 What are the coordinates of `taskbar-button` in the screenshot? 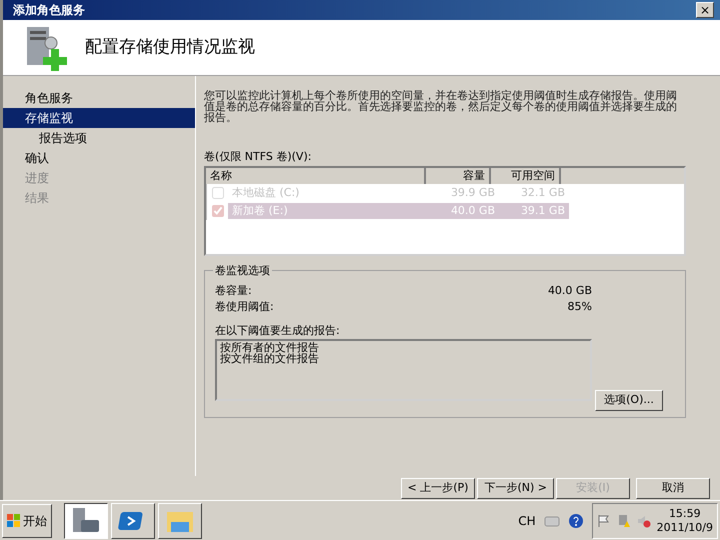 It's located at (86, 520).